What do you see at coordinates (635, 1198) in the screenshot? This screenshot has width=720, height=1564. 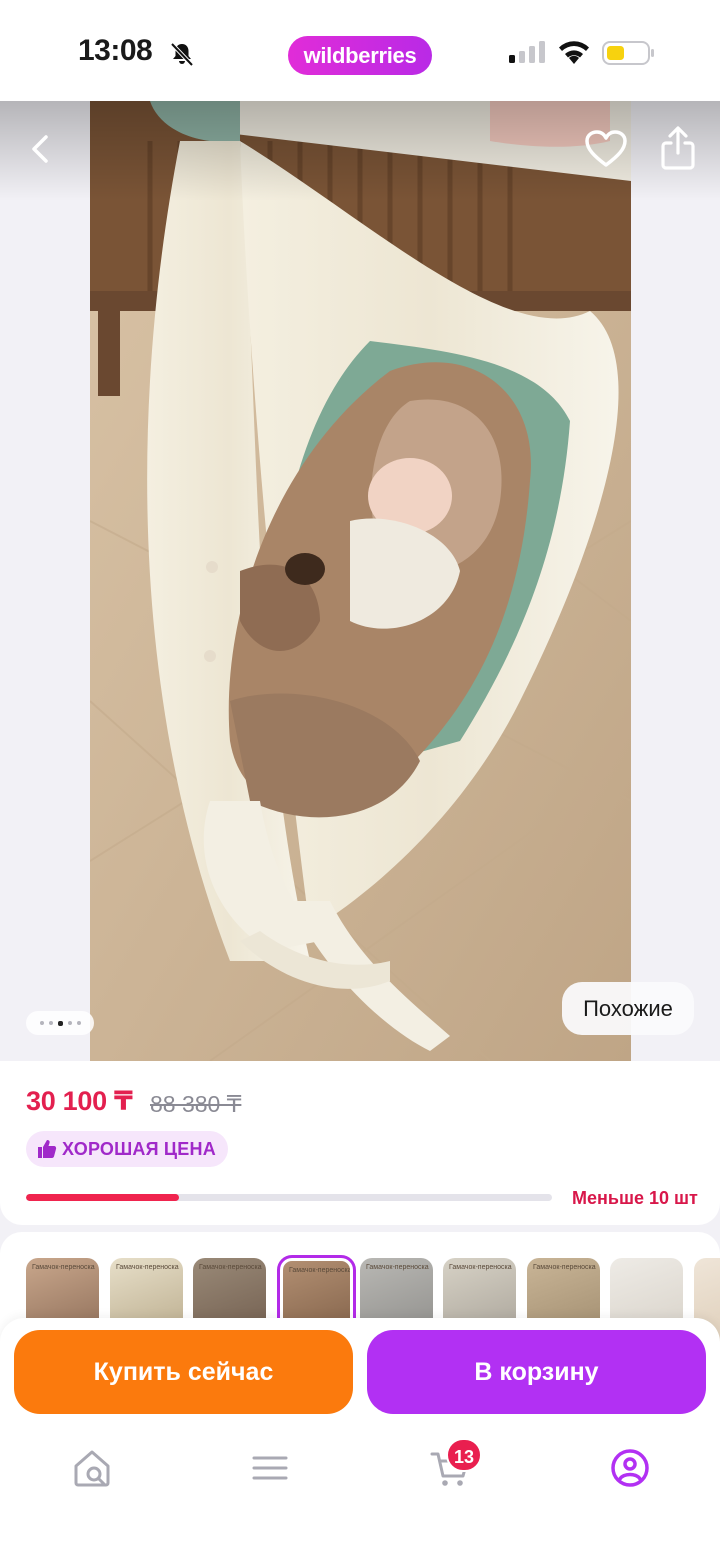 I see `stock-text: Меньше 10 шт` at bounding box center [635, 1198].